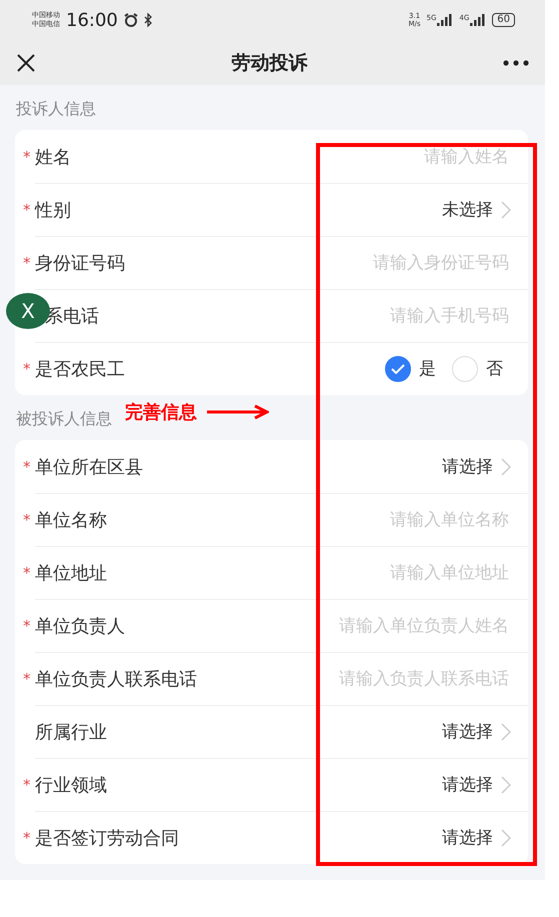  I want to click on annotation-text: 完善信息, so click(161, 412).